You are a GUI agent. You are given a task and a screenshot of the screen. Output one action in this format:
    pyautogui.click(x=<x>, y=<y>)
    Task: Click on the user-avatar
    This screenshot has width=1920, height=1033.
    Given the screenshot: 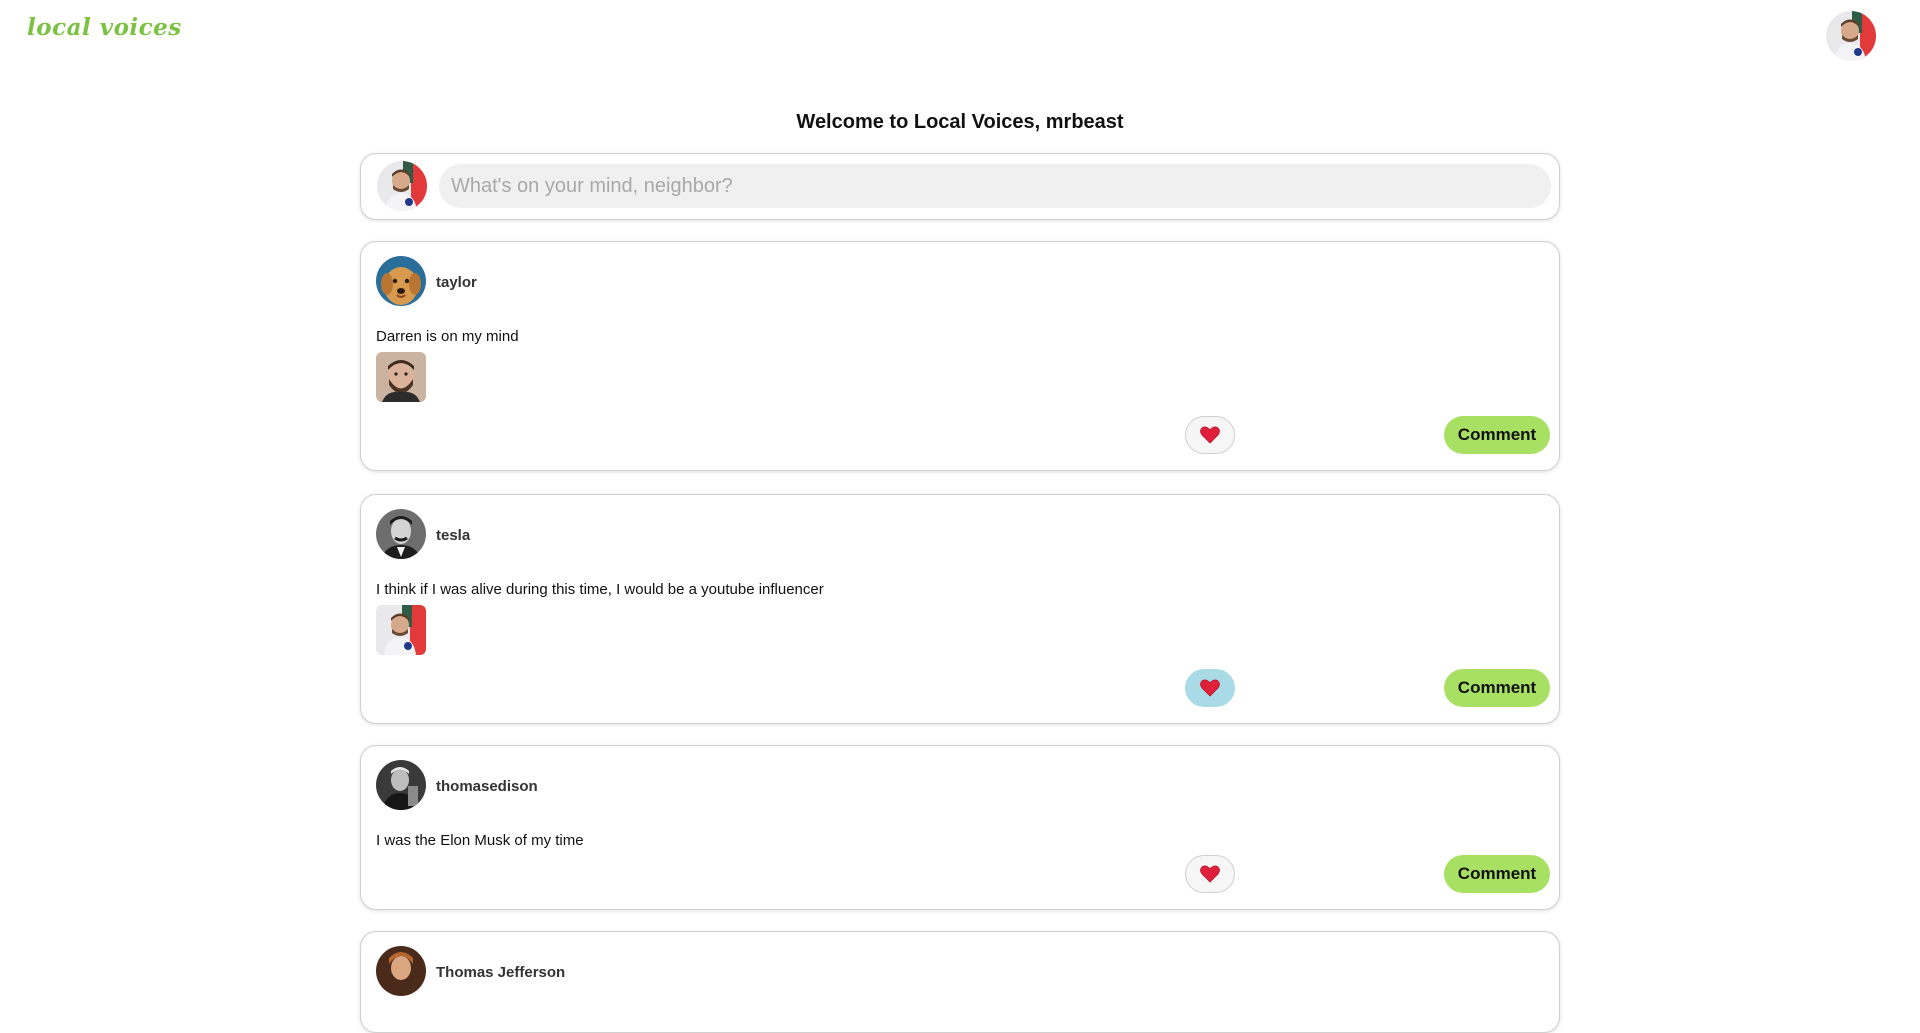 What is the action you would take?
    pyautogui.click(x=1851, y=36)
    